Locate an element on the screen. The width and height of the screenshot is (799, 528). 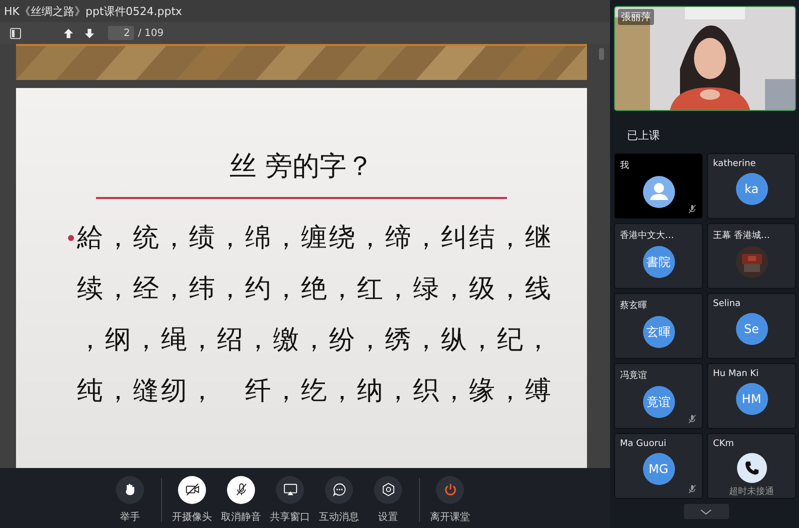
phone-icon is located at coordinates (752, 468).